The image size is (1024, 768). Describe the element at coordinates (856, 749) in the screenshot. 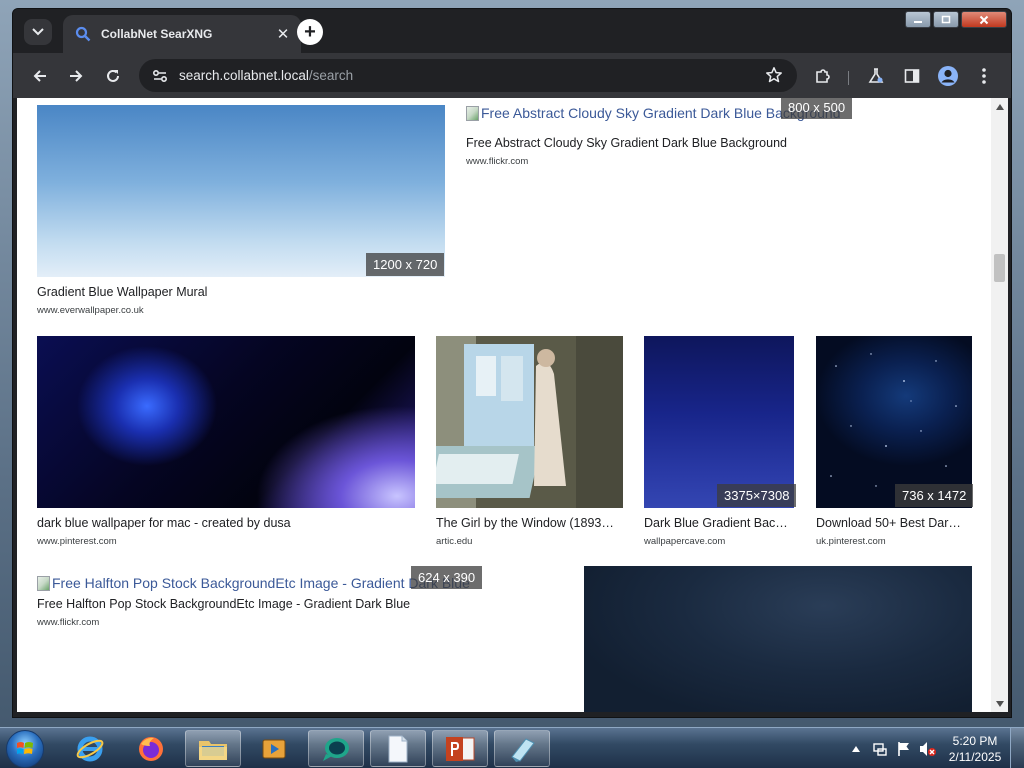

I see `show-hidden-icons-button` at that location.